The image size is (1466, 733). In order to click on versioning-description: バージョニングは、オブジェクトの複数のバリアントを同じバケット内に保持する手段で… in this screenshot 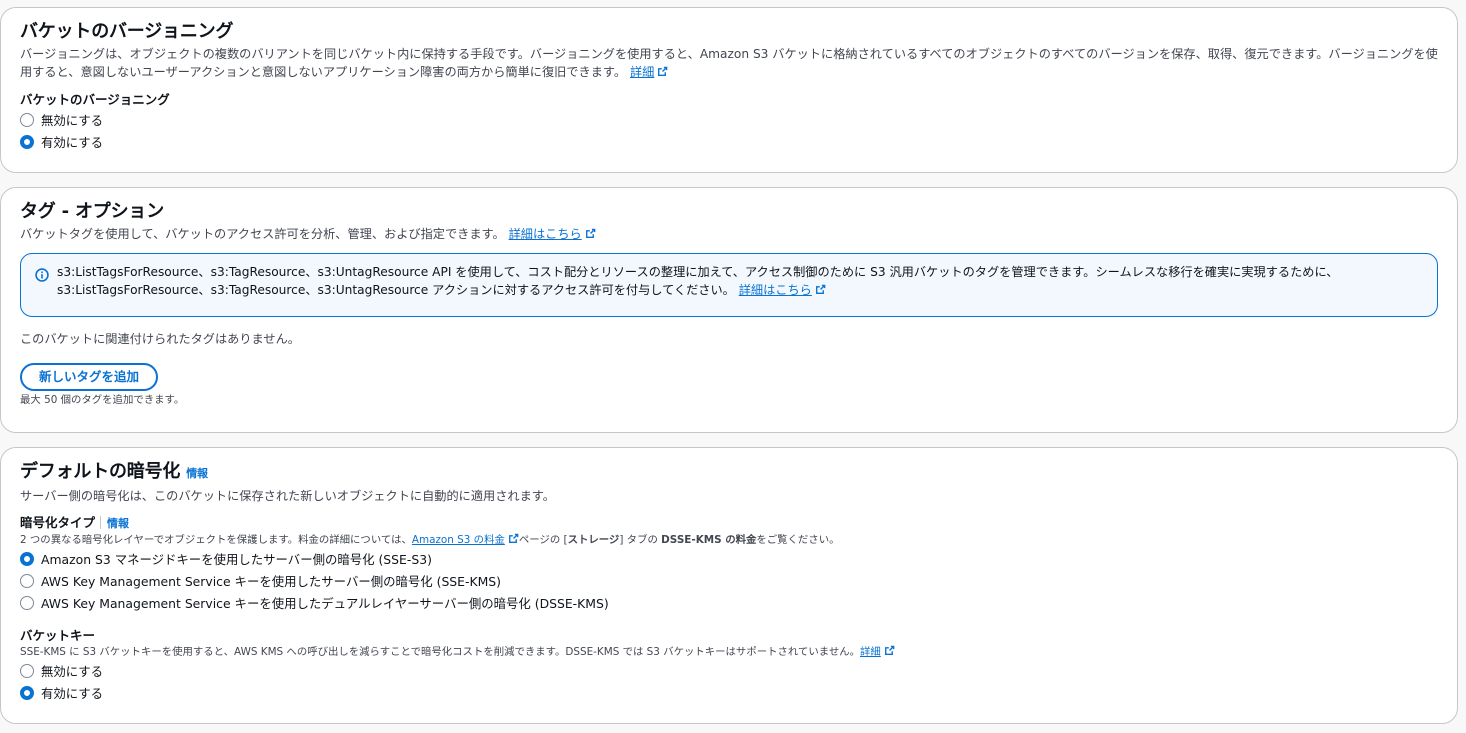, I will do `click(729, 63)`.